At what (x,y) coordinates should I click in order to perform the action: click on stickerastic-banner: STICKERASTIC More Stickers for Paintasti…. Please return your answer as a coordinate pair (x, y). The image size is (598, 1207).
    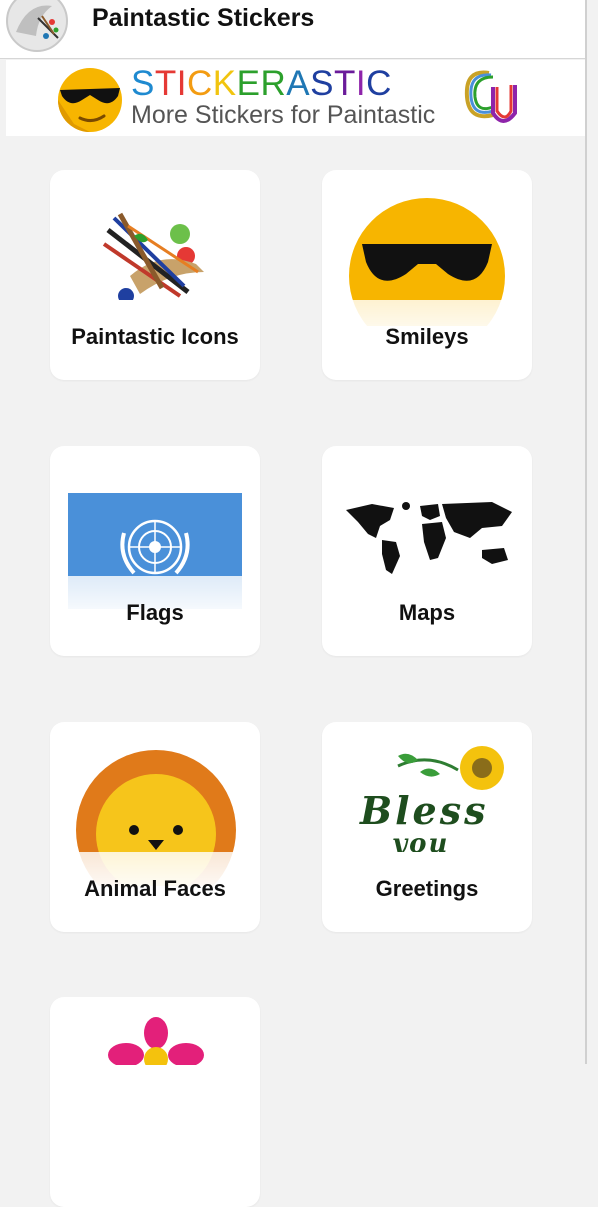
    Looking at the image, I should click on (295, 98).